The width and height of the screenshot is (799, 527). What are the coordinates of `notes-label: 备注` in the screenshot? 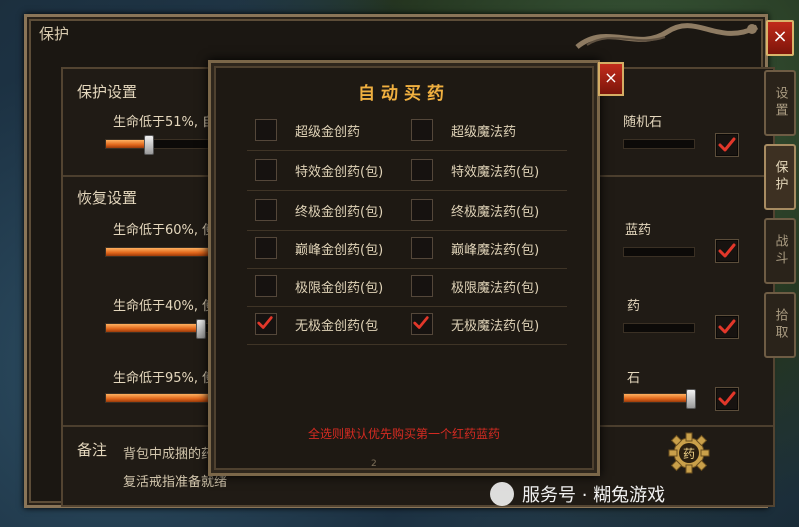 It's located at (92, 450).